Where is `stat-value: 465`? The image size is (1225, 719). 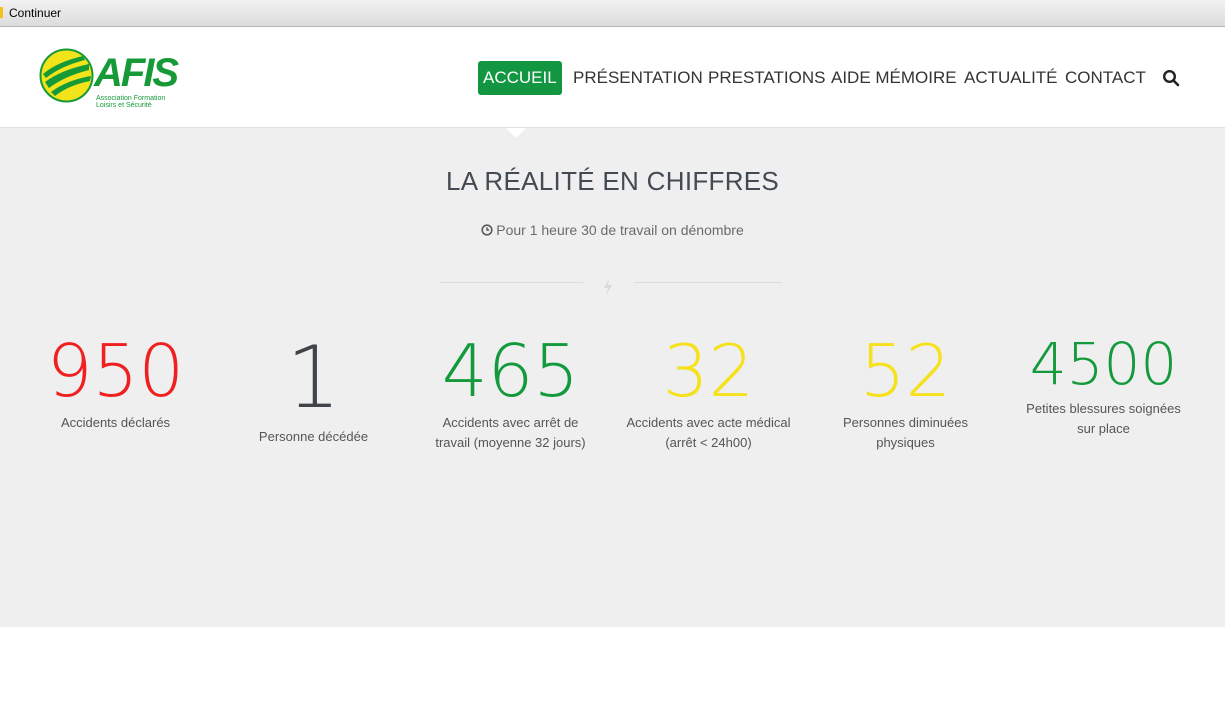
stat-value: 465 is located at coordinates (510, 371).